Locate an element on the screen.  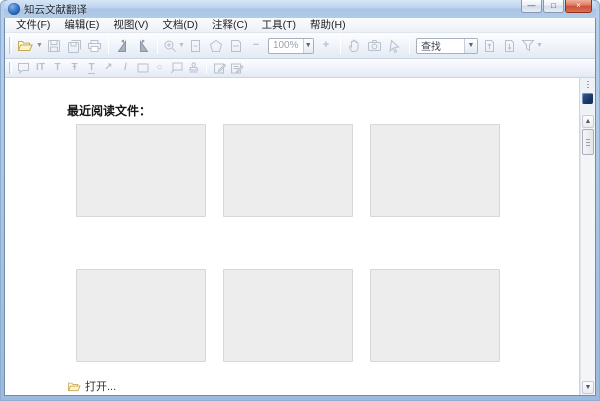
scroll-up-button: ▲ is located at coordinates (588, 121).